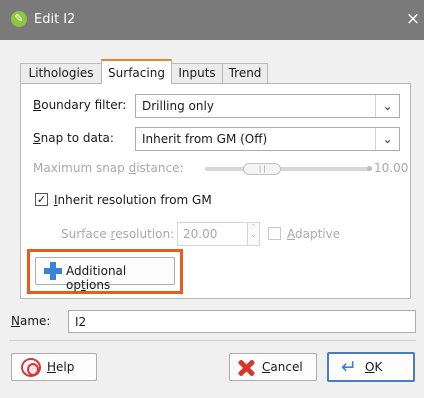 The width and height of the screenshot is (424, 398). I want to click on snap-to-data-select: Inherit from GM (Off) ⌄, so click(267, 139).